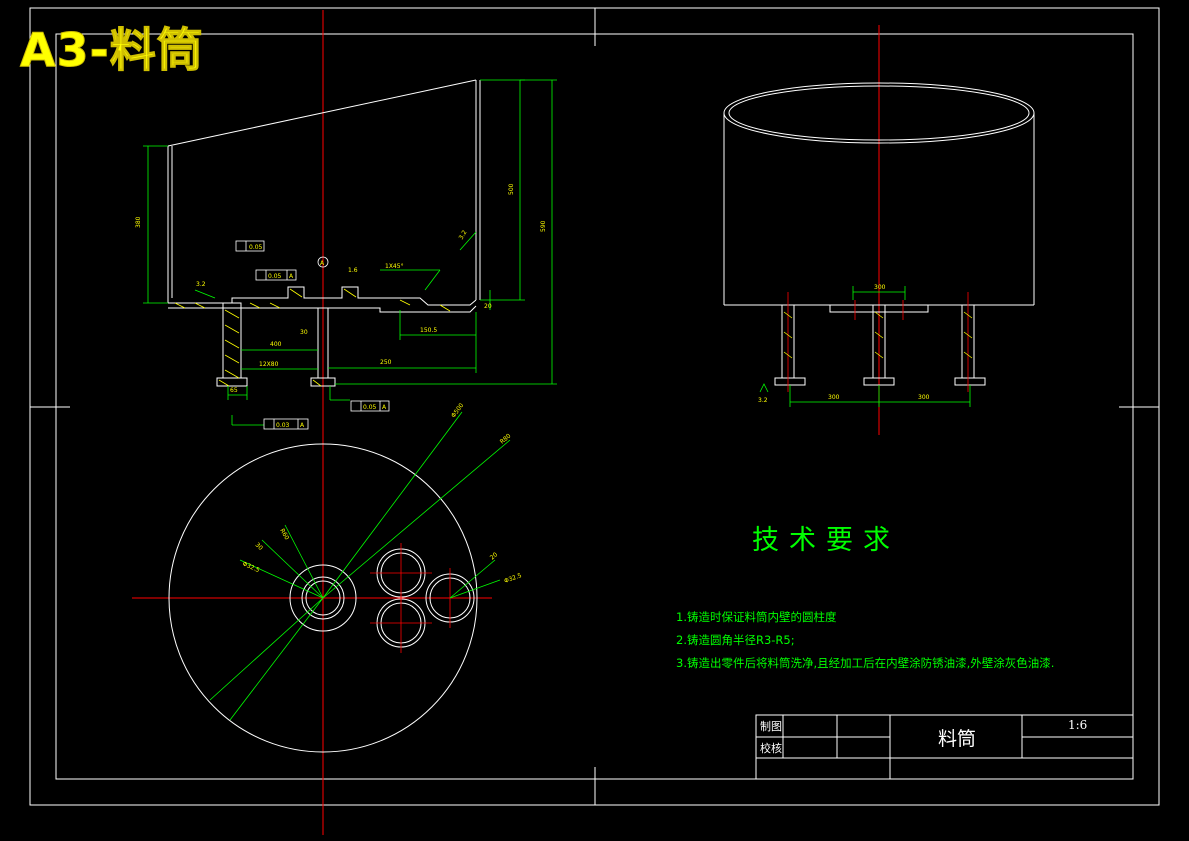 This screenshot has width=1189, height=841. Describe the element at coordinates (771, 726) in the screenshot. I see `title-block-drawn-label: 制图` at that location.